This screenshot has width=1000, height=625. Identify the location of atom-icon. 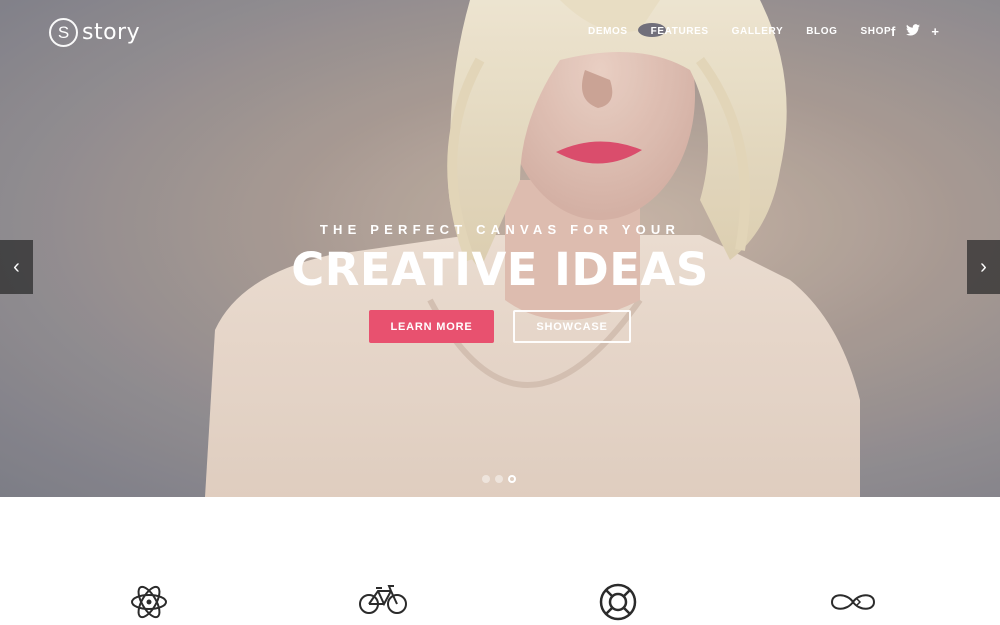
(149, 602).